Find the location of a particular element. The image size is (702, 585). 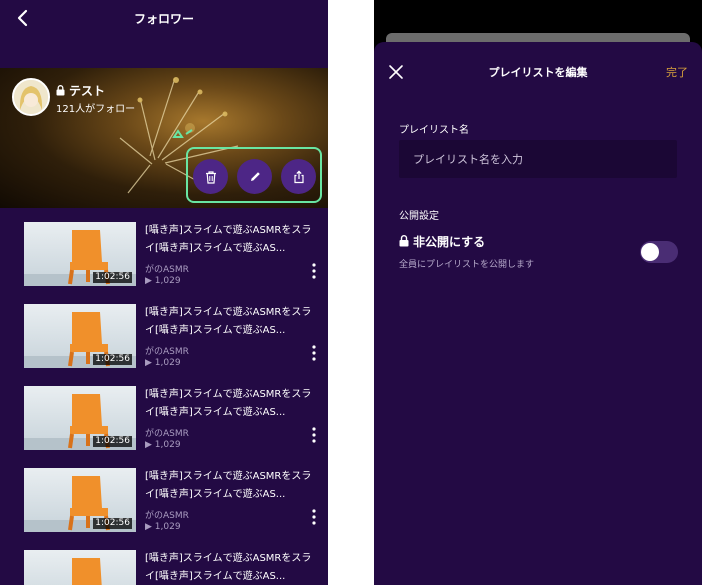

private-option: 非公開にする is located at coordinates (442, 241).